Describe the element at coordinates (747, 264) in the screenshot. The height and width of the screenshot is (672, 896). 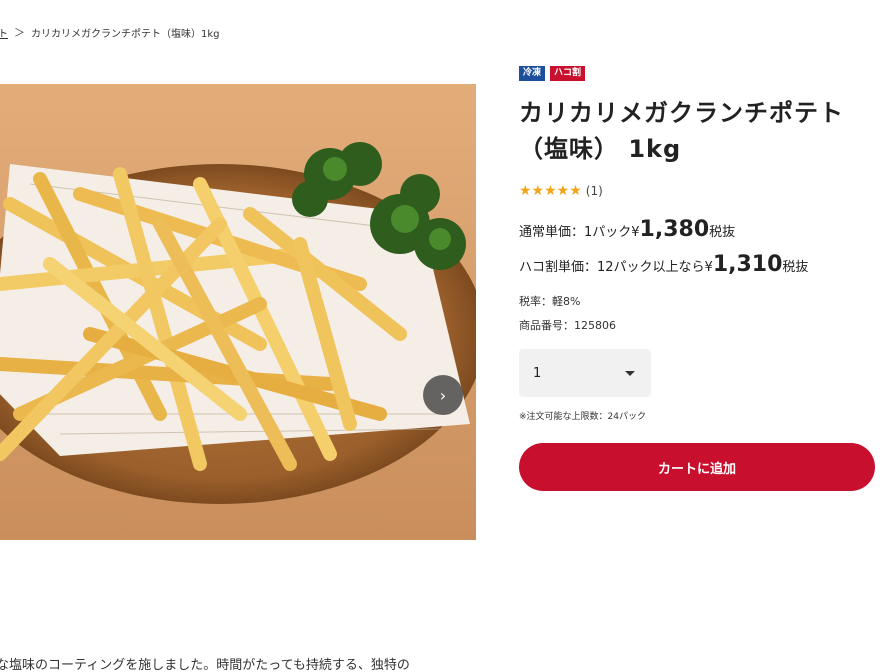
I see `hako-price-value: 1,310` at that location.